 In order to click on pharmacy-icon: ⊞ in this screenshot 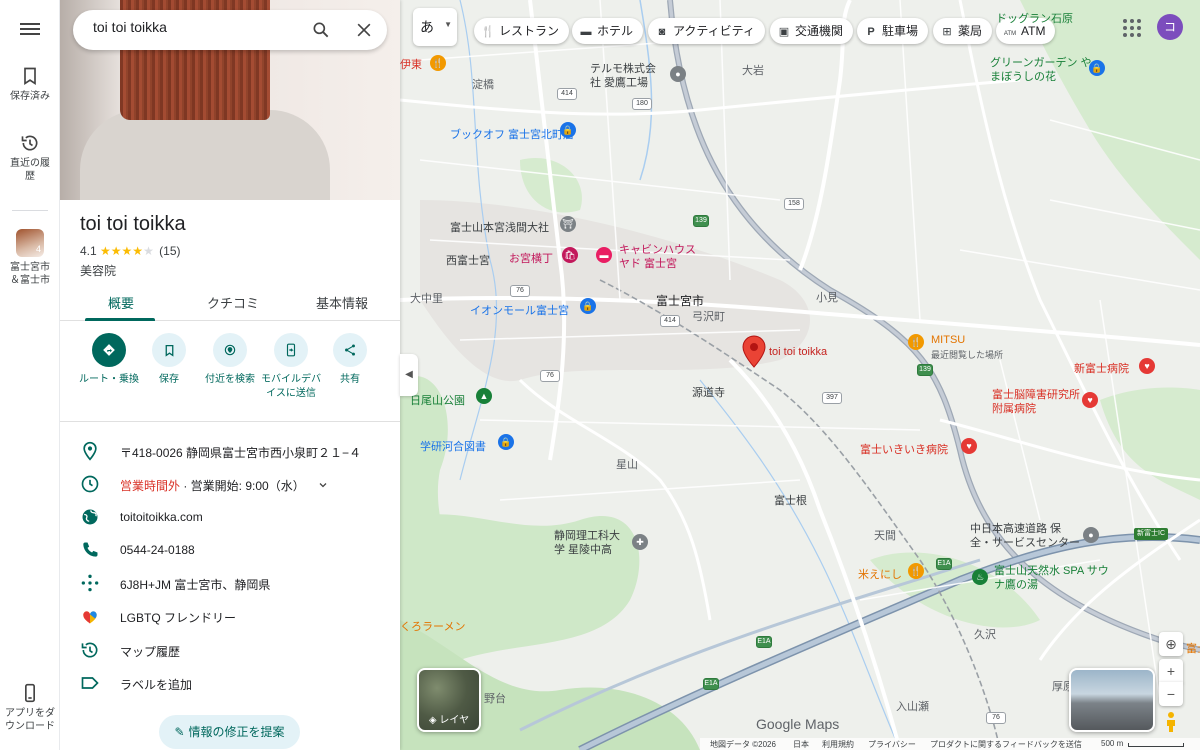, I will do `click(947, 32)`.